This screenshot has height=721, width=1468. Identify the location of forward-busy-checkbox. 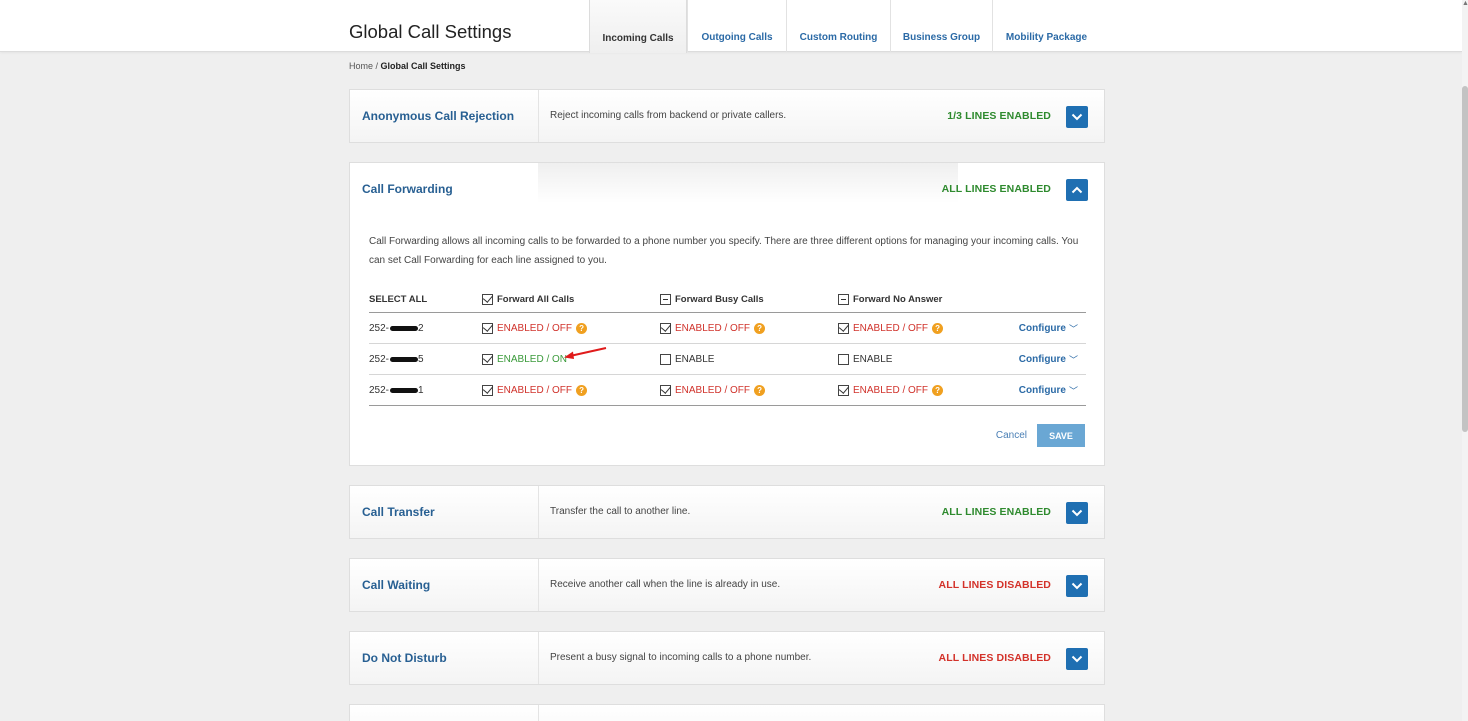
(665, 299).